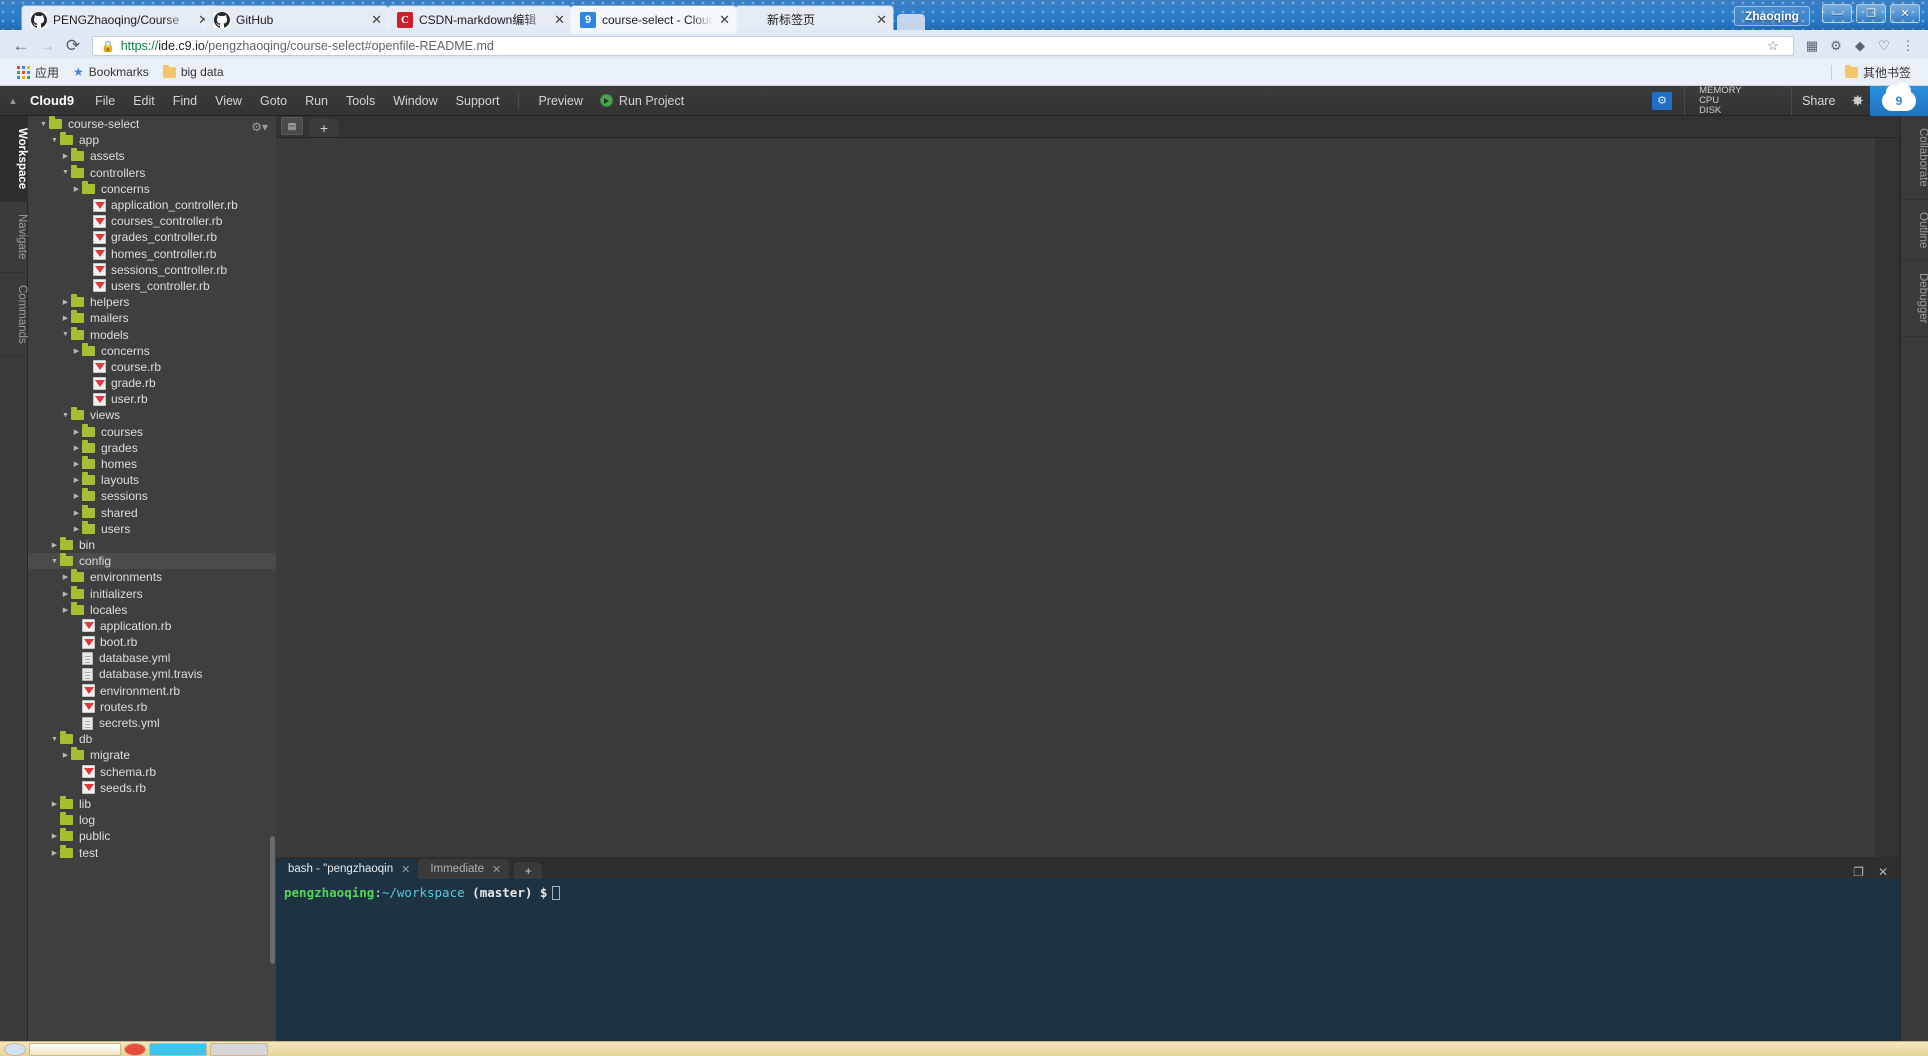 This screenshot has height=1056, width=1928. Describe the element at coordinates (1914, 158) in the screenshot. I see `rail-item-collaborate: Collaborate` at that location.